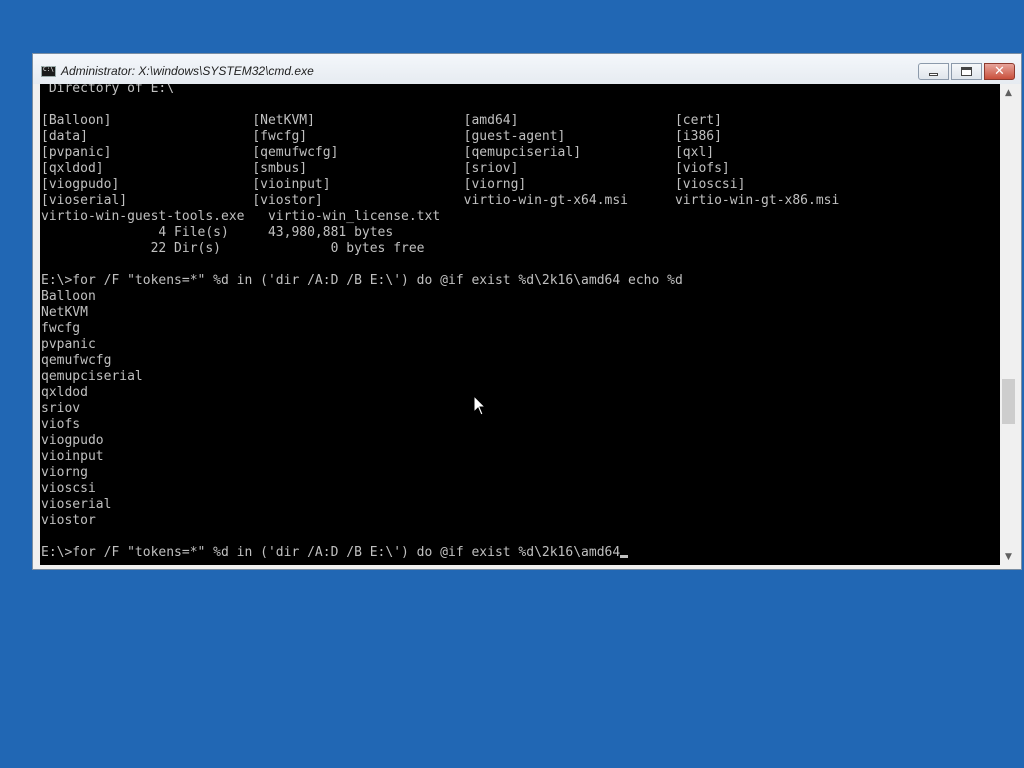 This screenshot has width=1024, height=768. What do you see at coordinates (48, 71) in the screenshot?
I see `cmd-console-icon` at bounding box center [48, 71].